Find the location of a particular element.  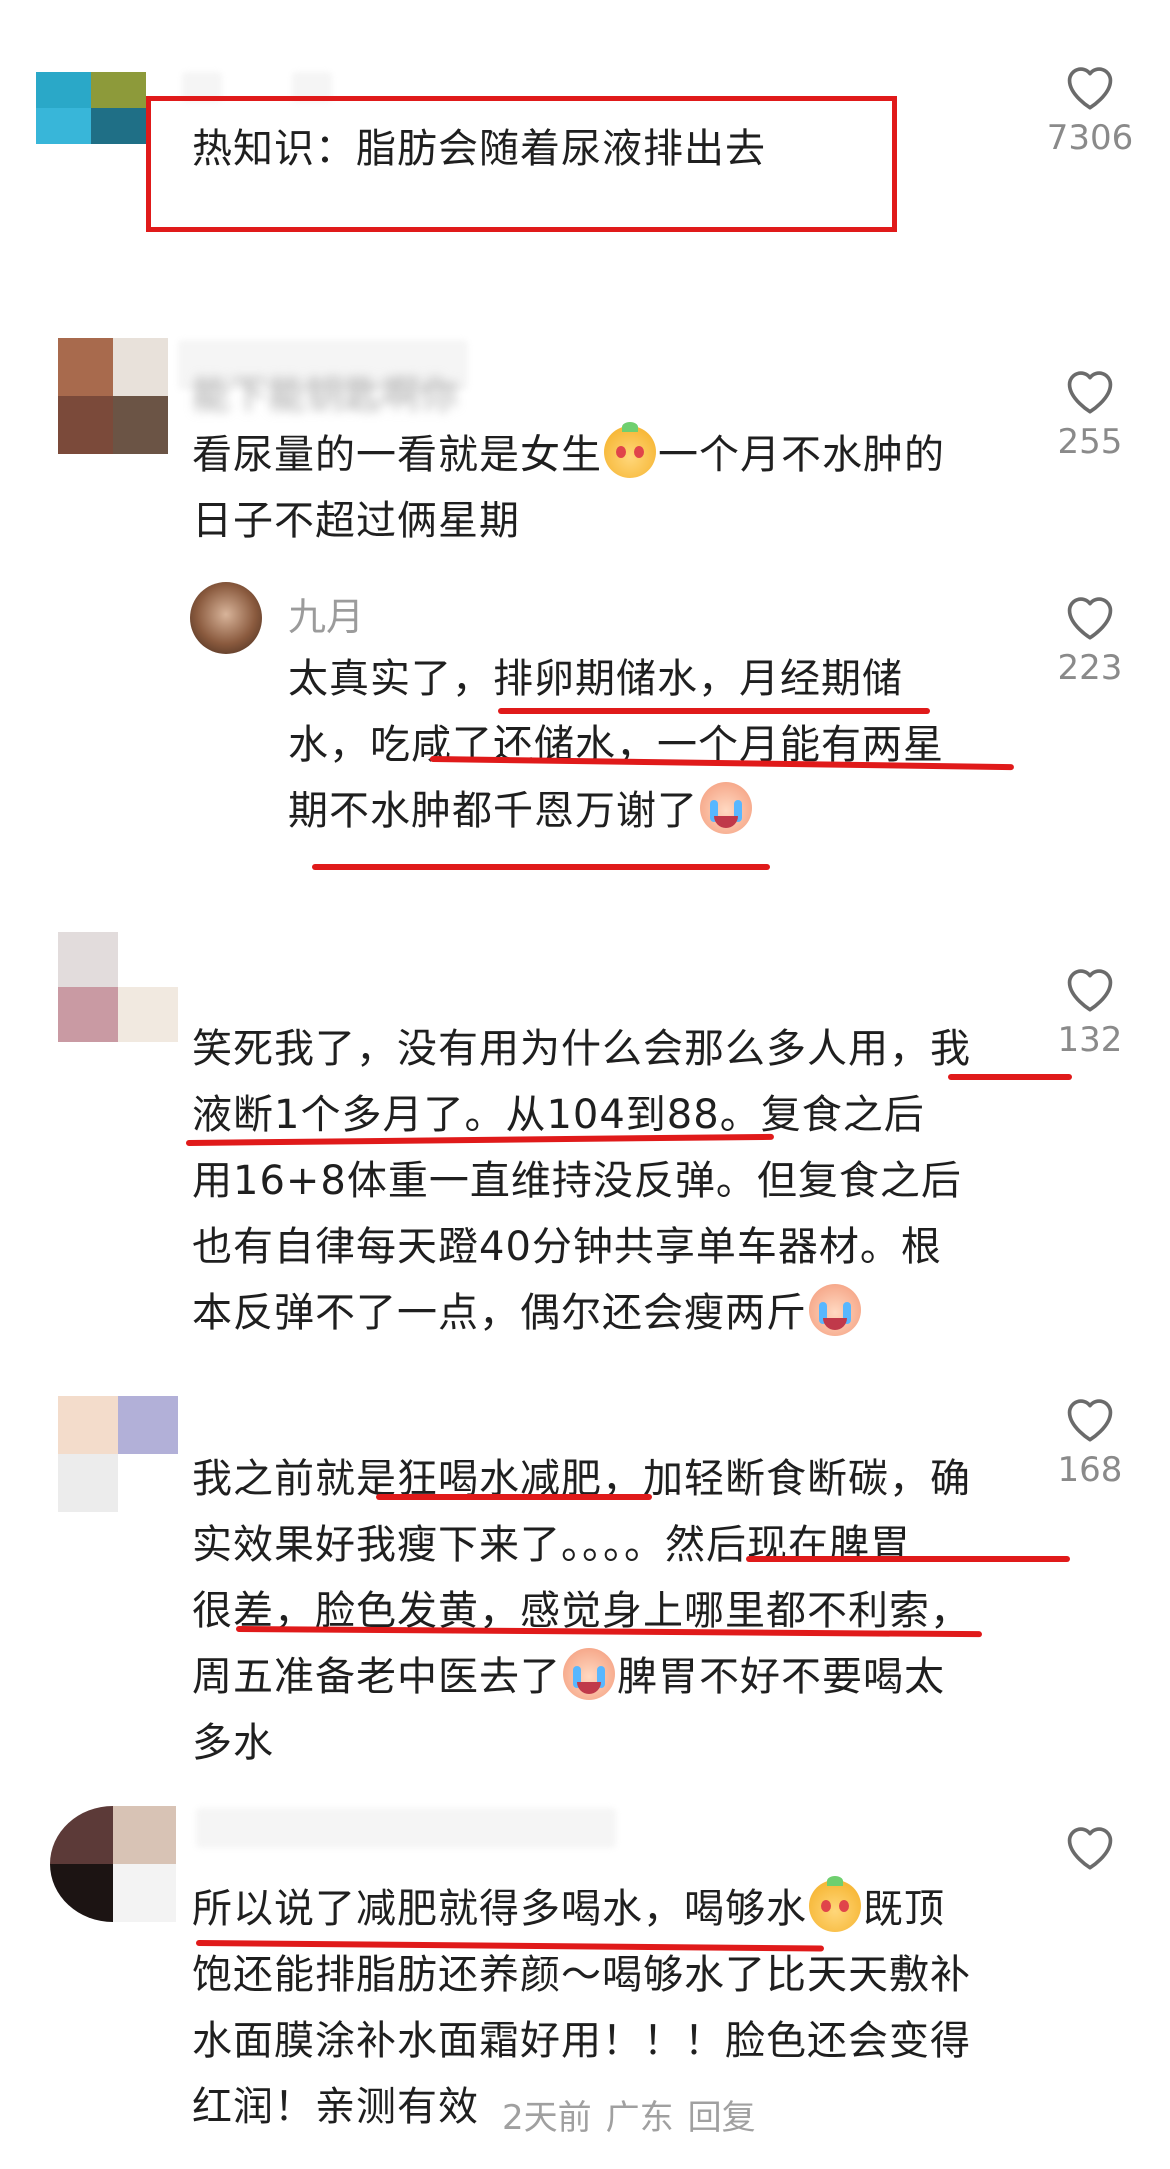

comment-time: 2天前 is located at coordinates (547, 2118).